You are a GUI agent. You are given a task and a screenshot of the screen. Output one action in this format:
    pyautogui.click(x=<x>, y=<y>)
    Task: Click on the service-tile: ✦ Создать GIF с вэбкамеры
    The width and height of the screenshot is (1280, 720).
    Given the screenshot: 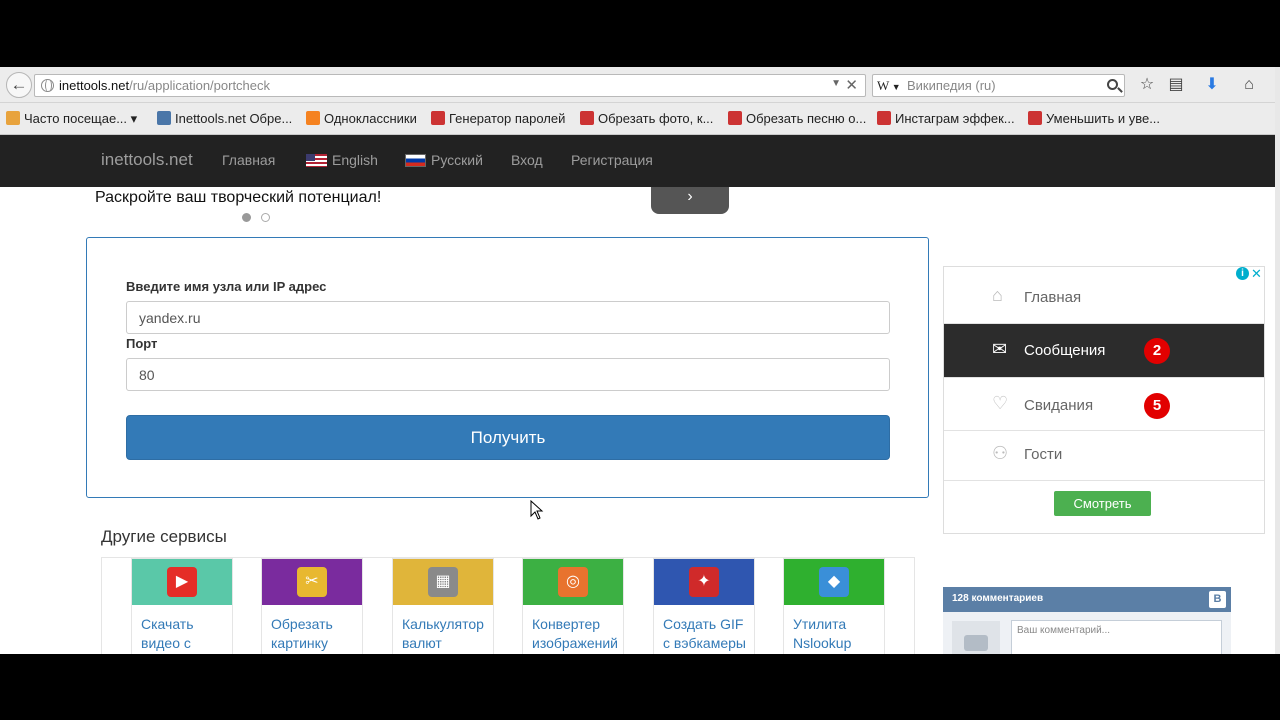 What is the action you would take?
    pyautogui.click(x=704, y=606)
    